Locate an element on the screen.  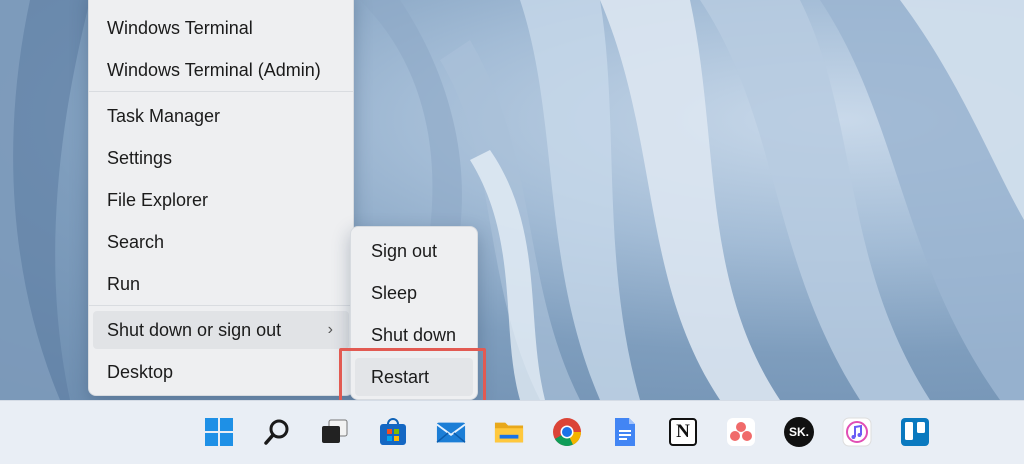
trello-icon is located at coordinates (915, 432).